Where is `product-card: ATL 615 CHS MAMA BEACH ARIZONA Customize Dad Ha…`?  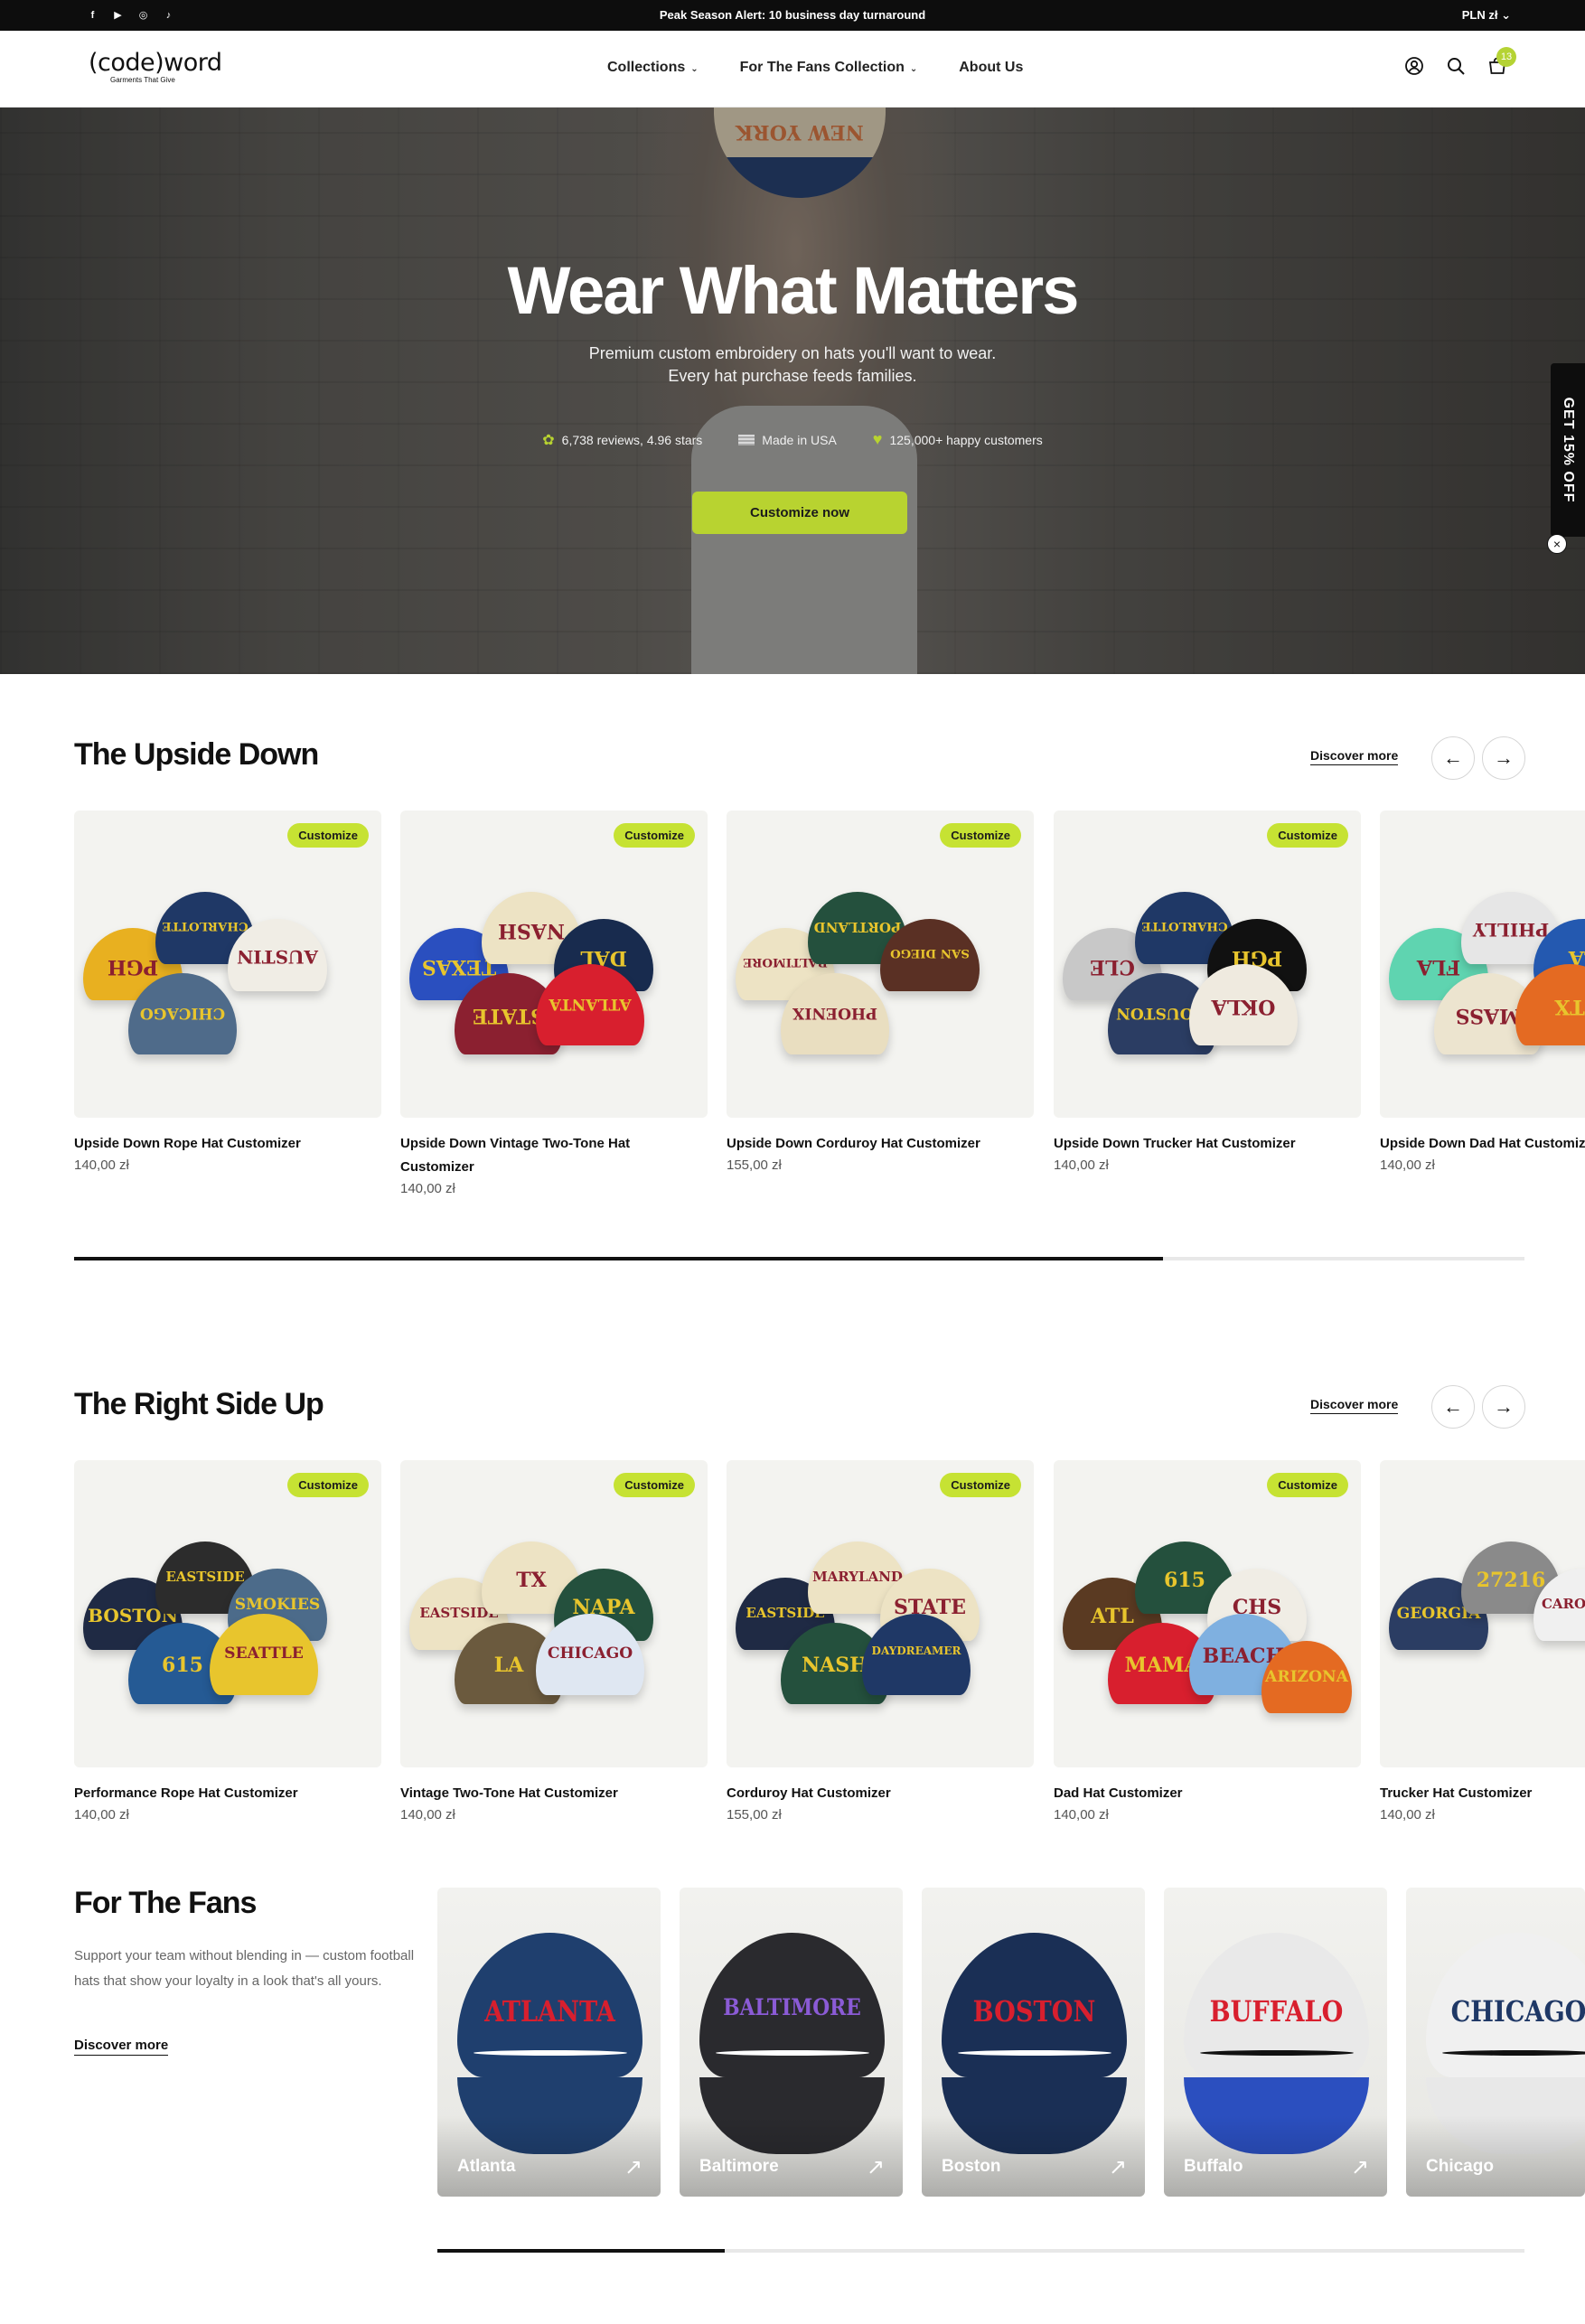
product-card: ATL 615 CHS MAMA BEACH ARIZONA Customize Dad Ha… is located at coordinates (1207, 1641).